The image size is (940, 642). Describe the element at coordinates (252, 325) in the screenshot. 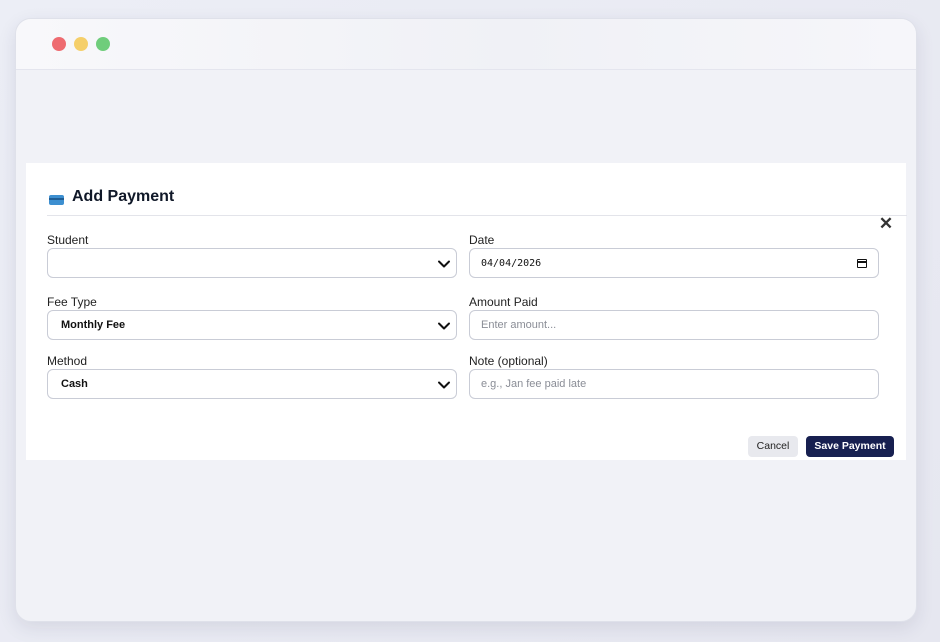

I see `fee-type-select: Monthly Fee` at that location.